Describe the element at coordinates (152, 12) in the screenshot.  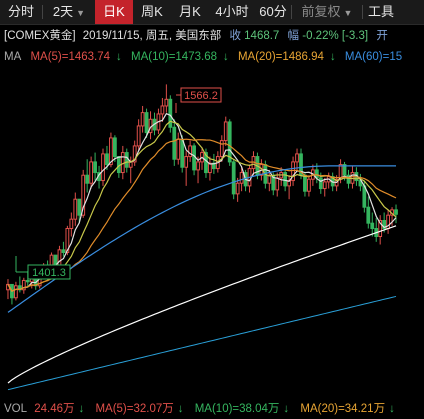
I see `tab-weekly-k: 周K` at that location.